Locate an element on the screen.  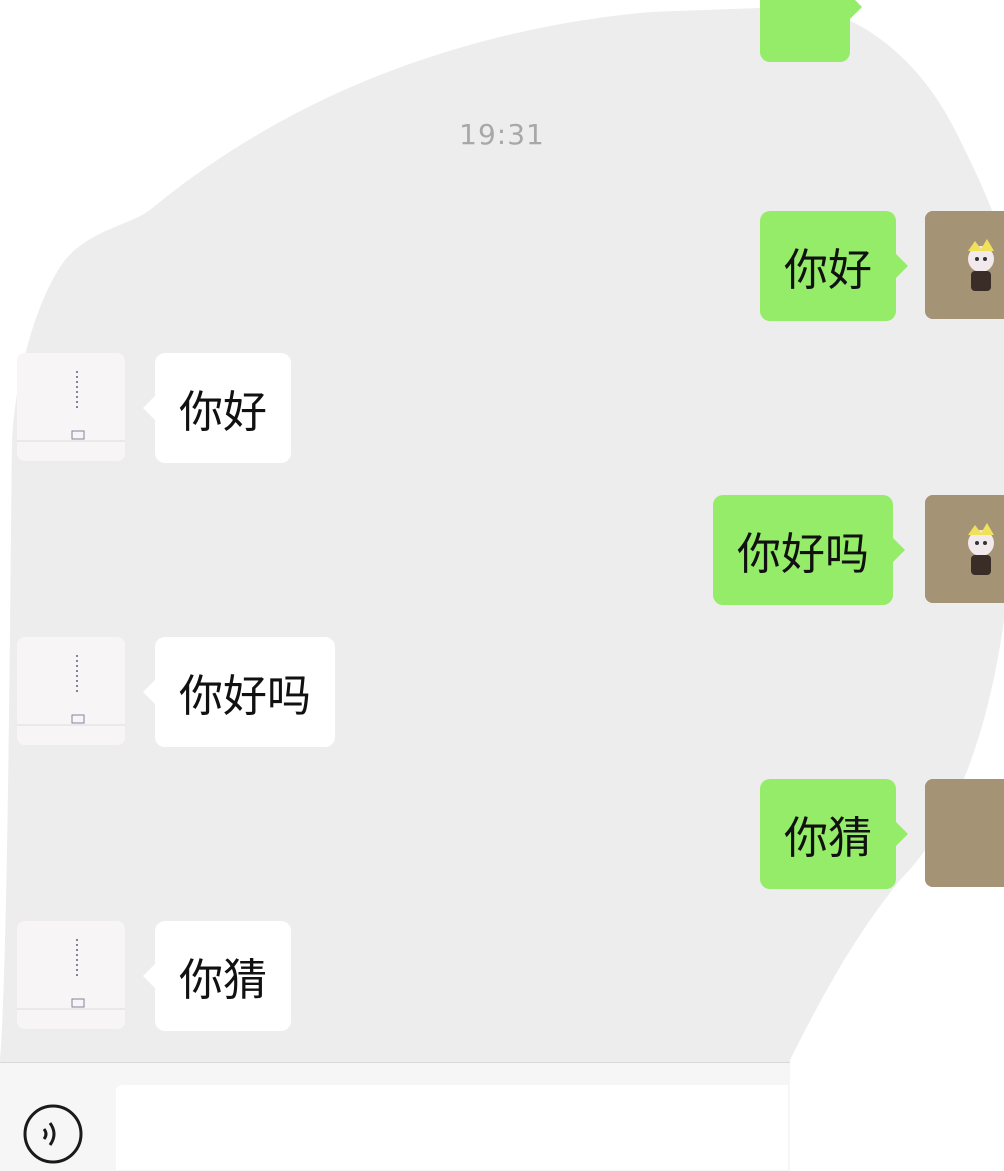
message-timestamp: 19:31 is located at coordinates (502, 134).